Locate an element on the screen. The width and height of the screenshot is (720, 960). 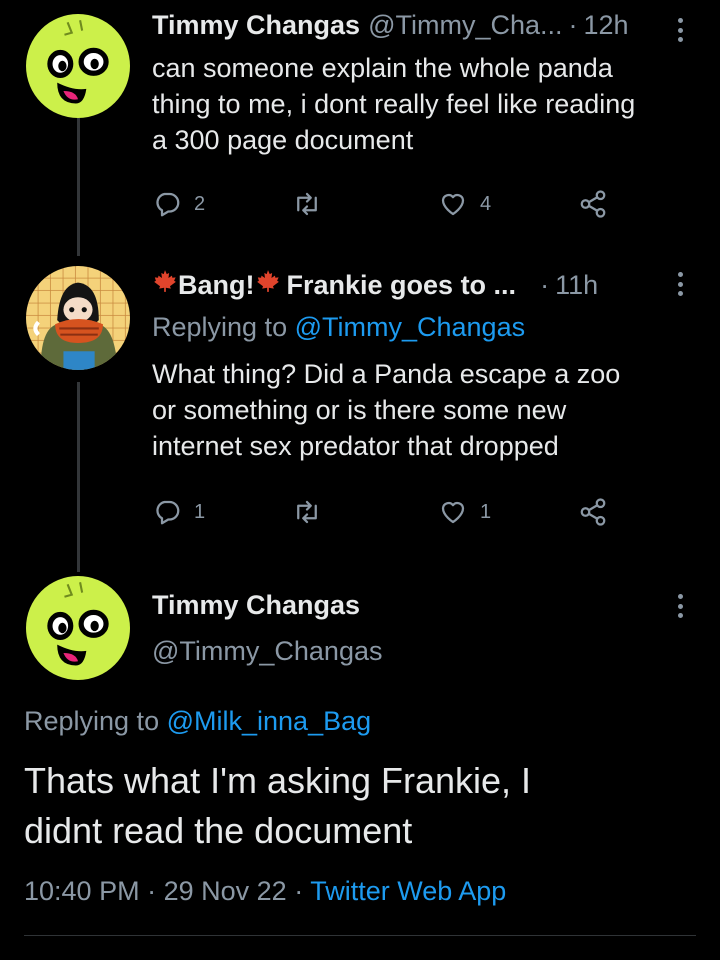
timestamp: 10:40 PM is located at coordinates (82, 891).